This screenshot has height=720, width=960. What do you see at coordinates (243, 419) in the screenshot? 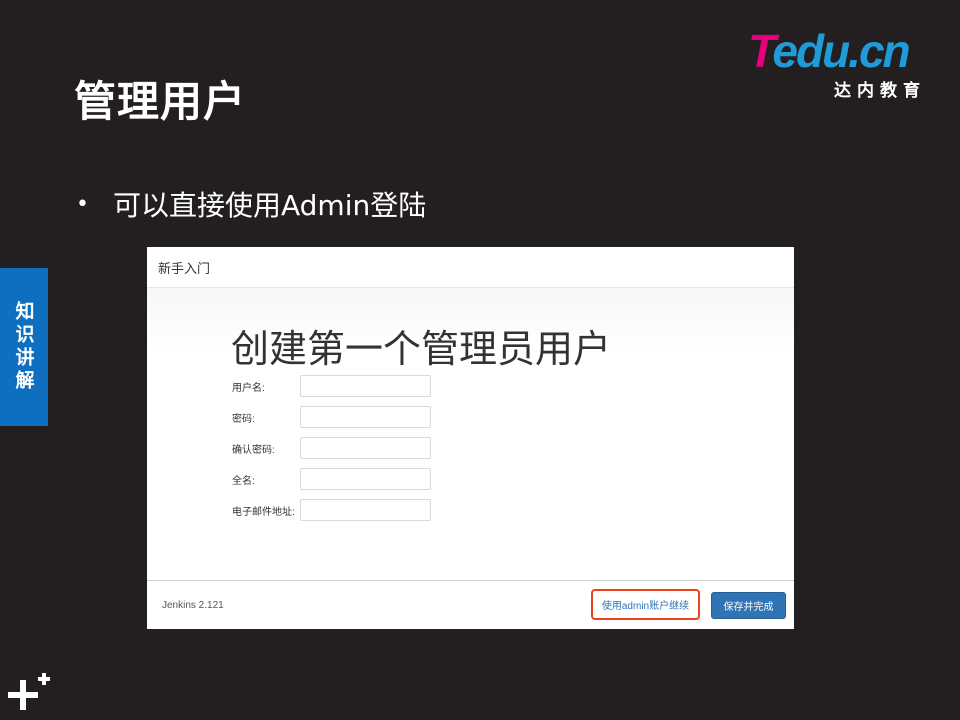
I see `password-label: 密码:` at bounding box center [243, 419].